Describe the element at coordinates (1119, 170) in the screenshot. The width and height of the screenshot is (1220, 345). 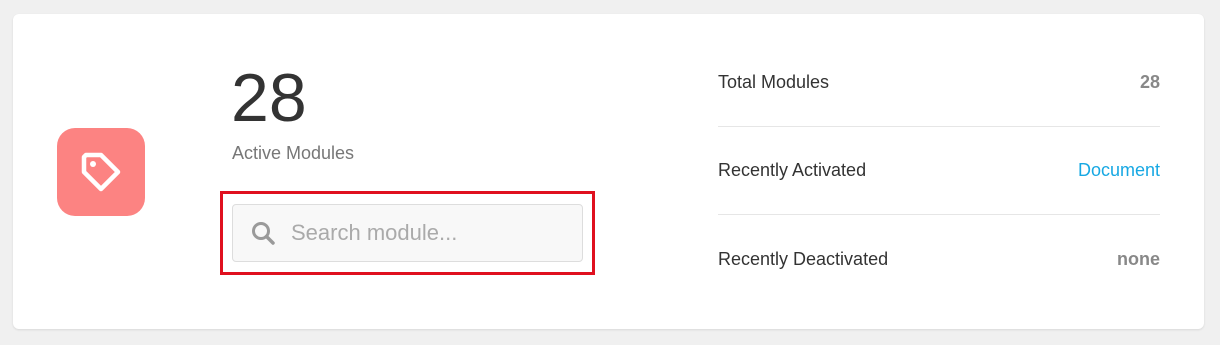
I see `recently-activated-link: Document` at that location.